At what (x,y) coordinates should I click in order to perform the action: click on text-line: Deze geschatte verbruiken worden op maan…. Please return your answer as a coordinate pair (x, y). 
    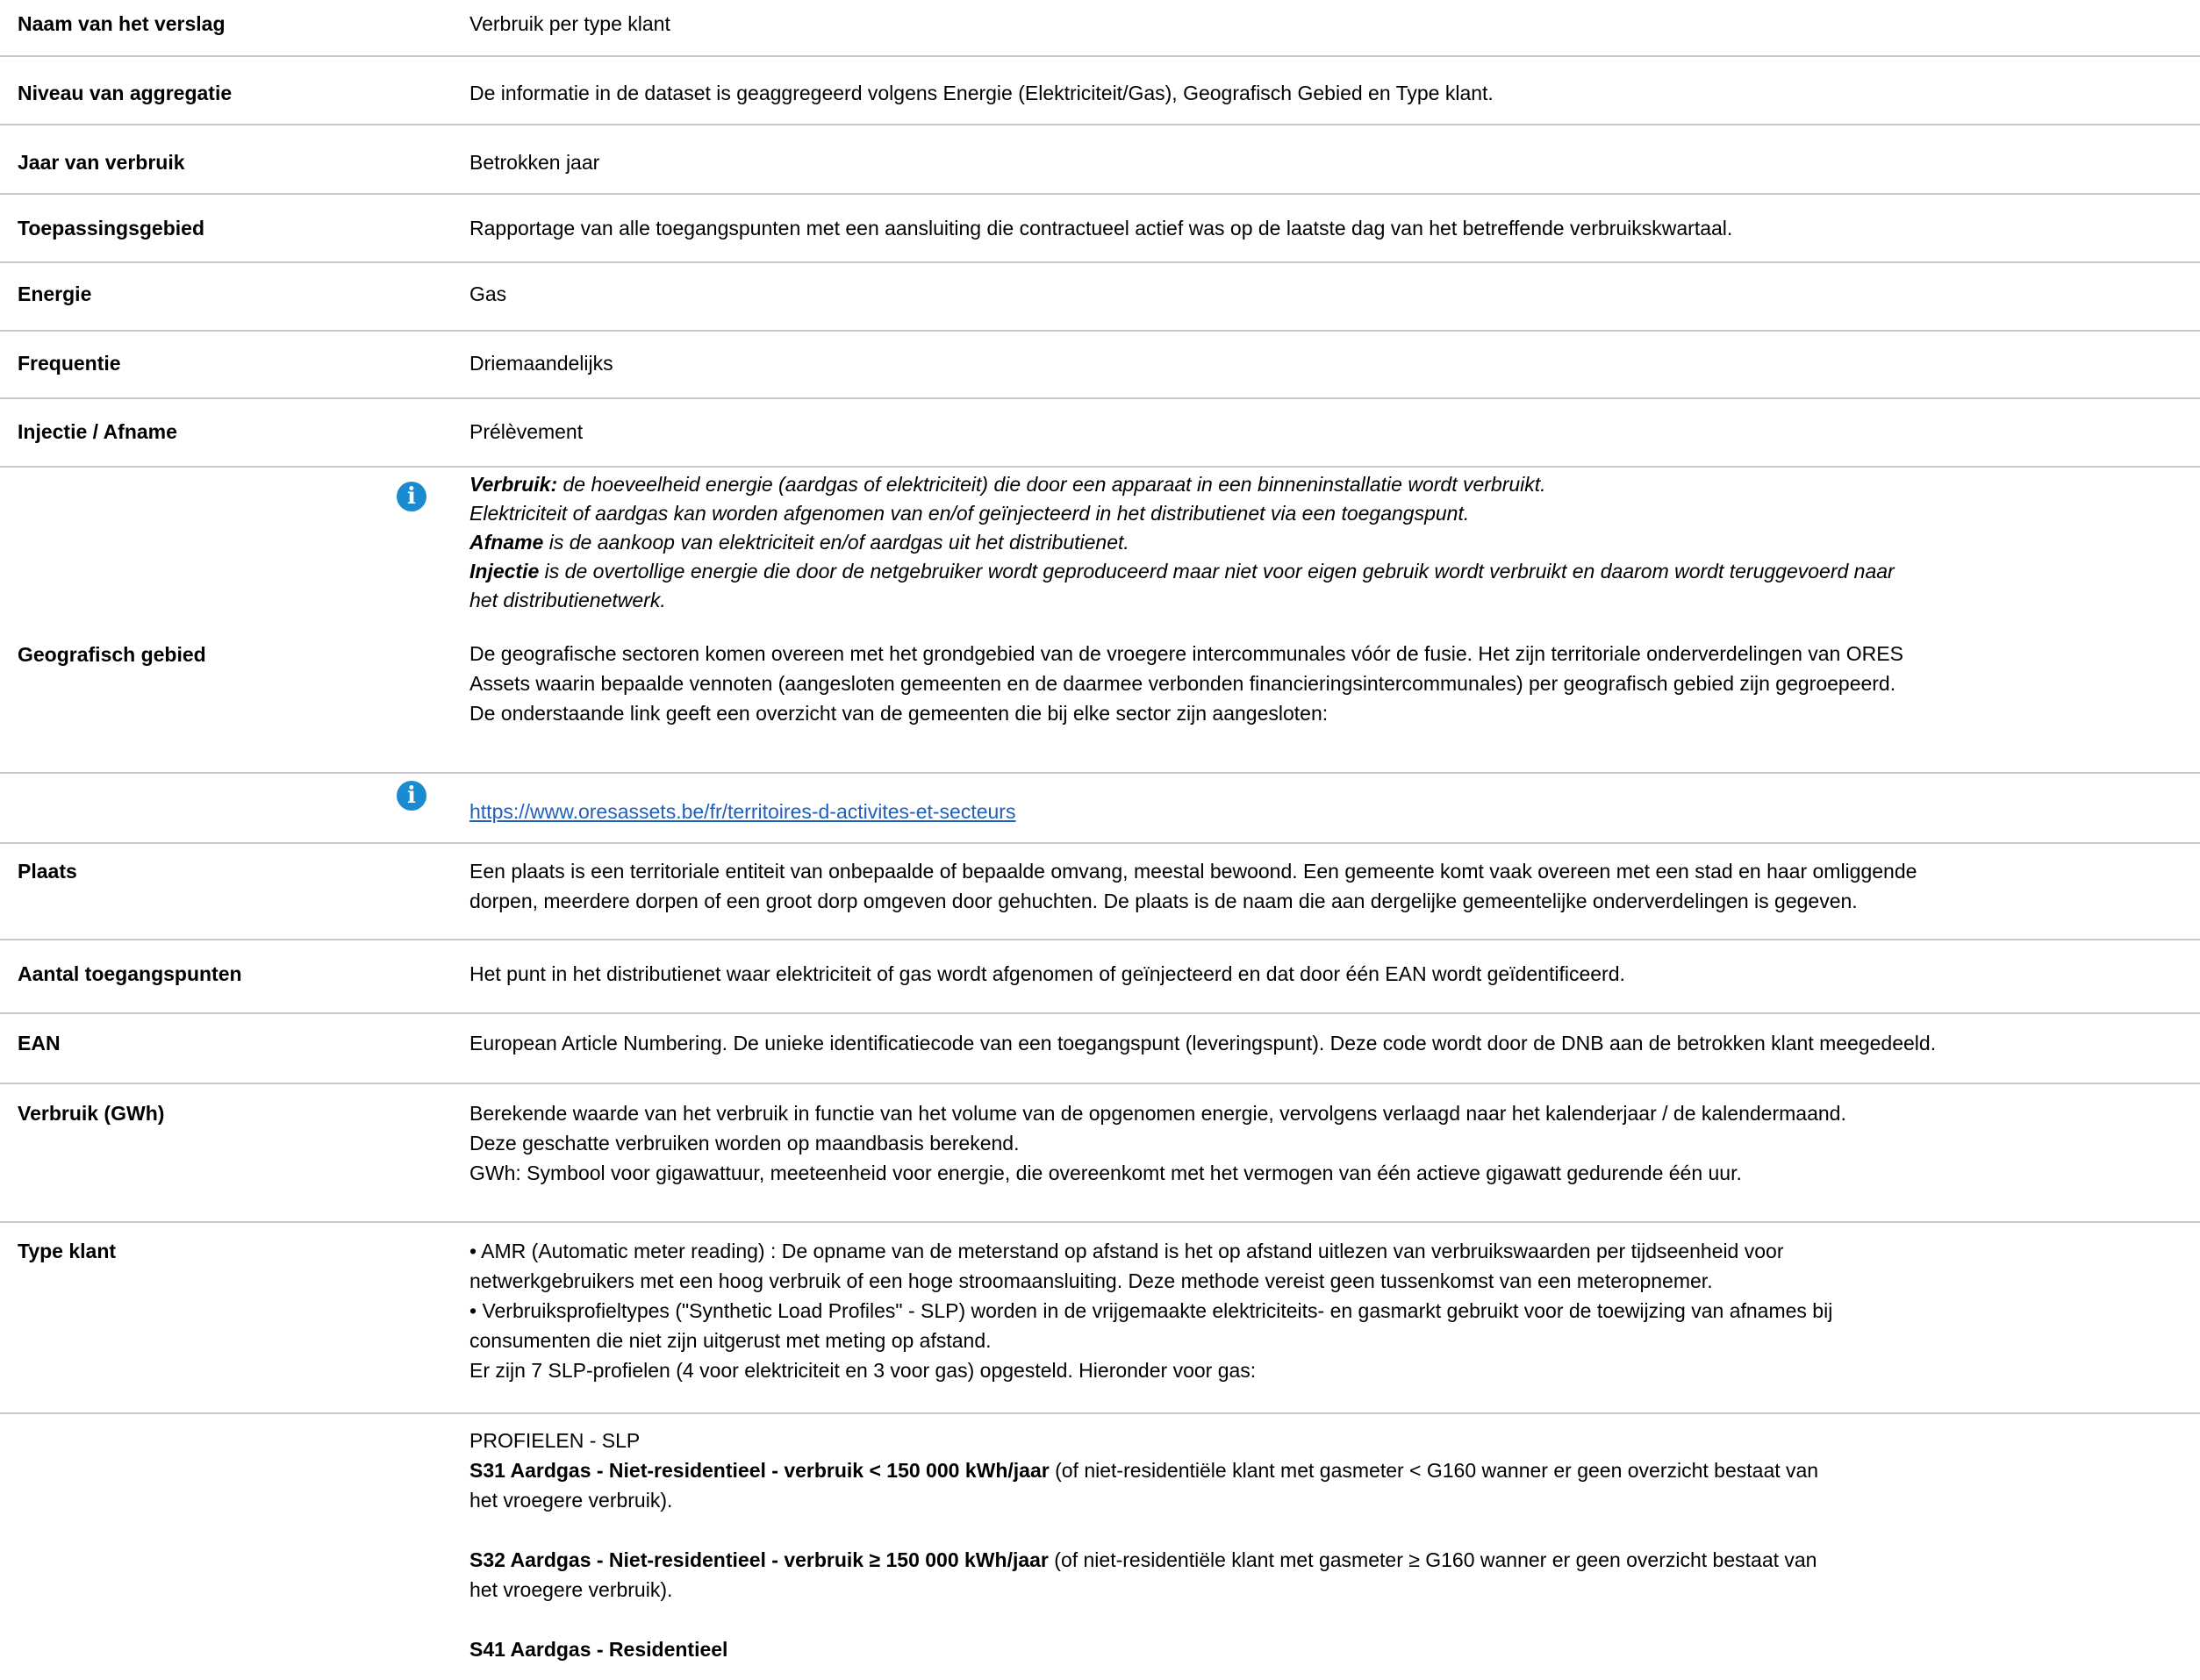
    Looking at the image, I should click on (745, 1143).